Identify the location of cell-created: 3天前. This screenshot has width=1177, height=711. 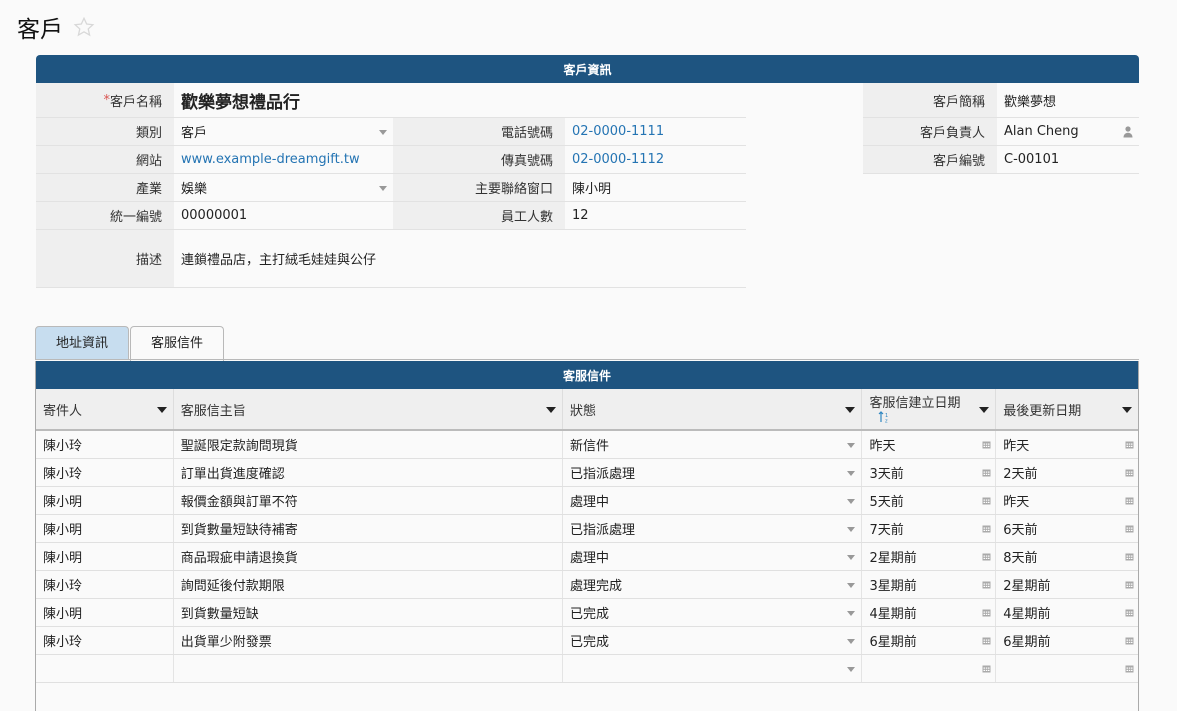
(929, 472).